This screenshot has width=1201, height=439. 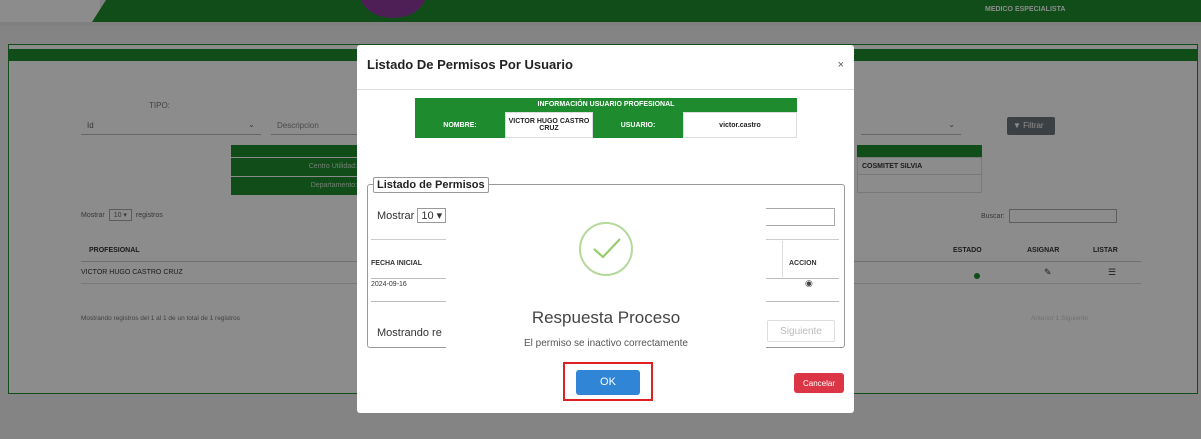 I want to click on alert-title: Respuesta Proceso, so click(x=606, y=317).